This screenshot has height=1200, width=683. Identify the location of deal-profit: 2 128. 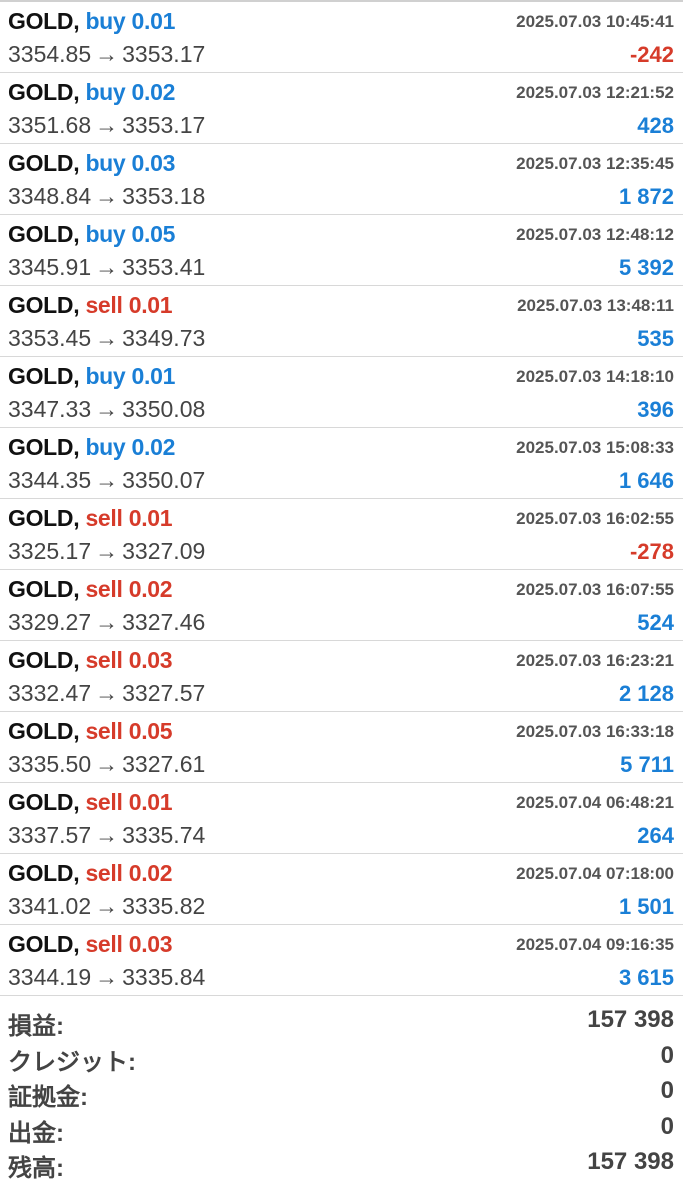
(646, 693).